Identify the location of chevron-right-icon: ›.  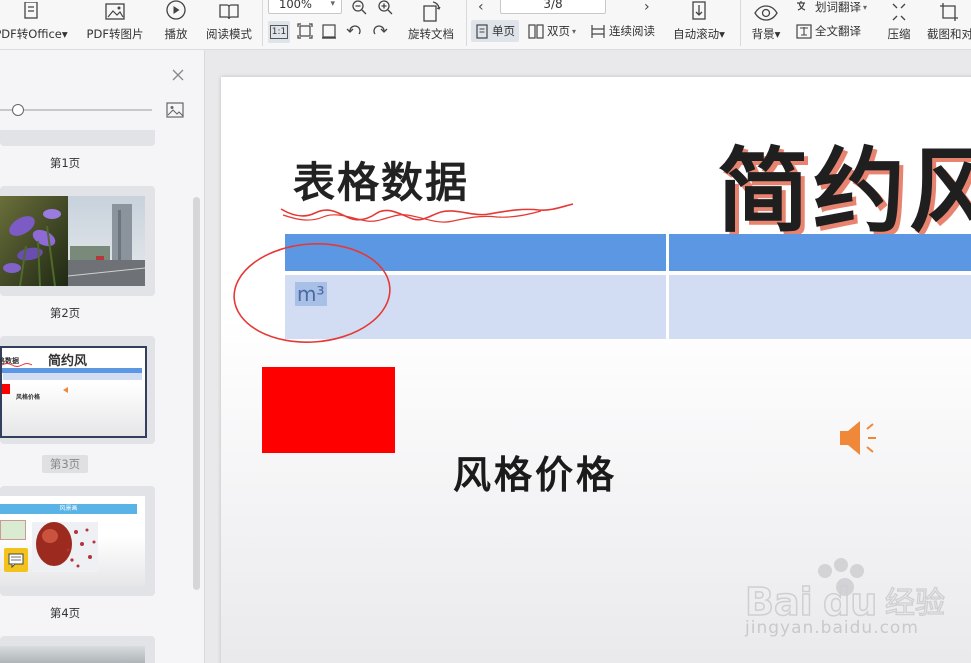
(647, 7).